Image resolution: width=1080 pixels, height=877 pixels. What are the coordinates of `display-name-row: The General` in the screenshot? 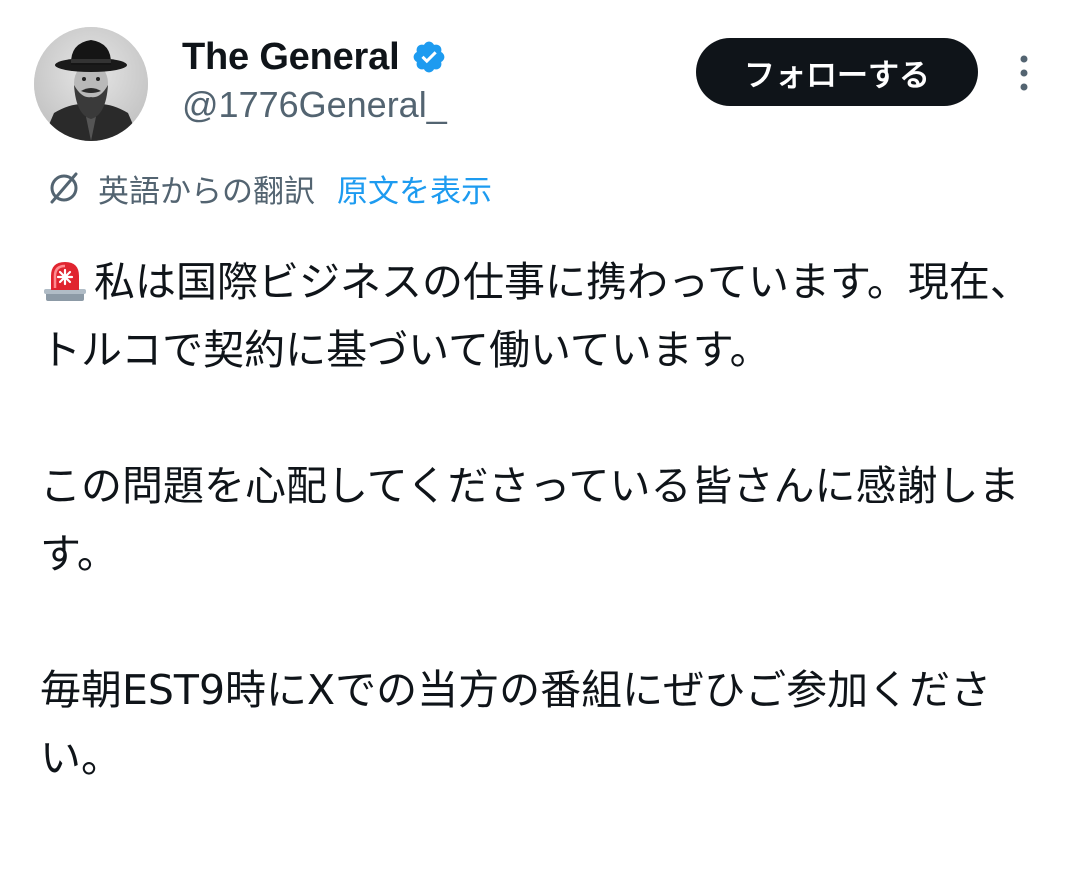 It's located at (314, 57).